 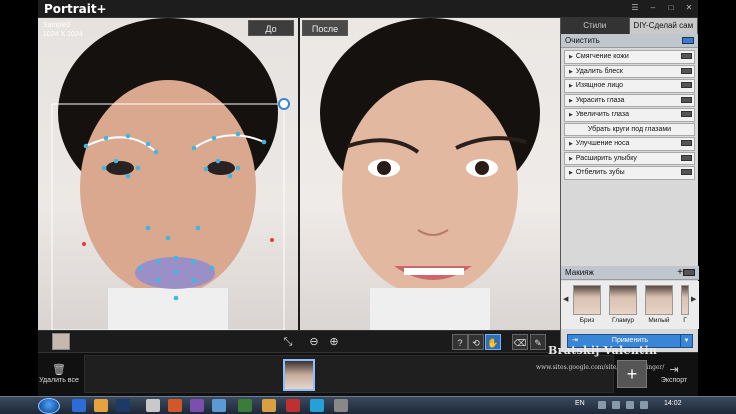 I want to click on makeup-toggle, so click(x=689, y=272).